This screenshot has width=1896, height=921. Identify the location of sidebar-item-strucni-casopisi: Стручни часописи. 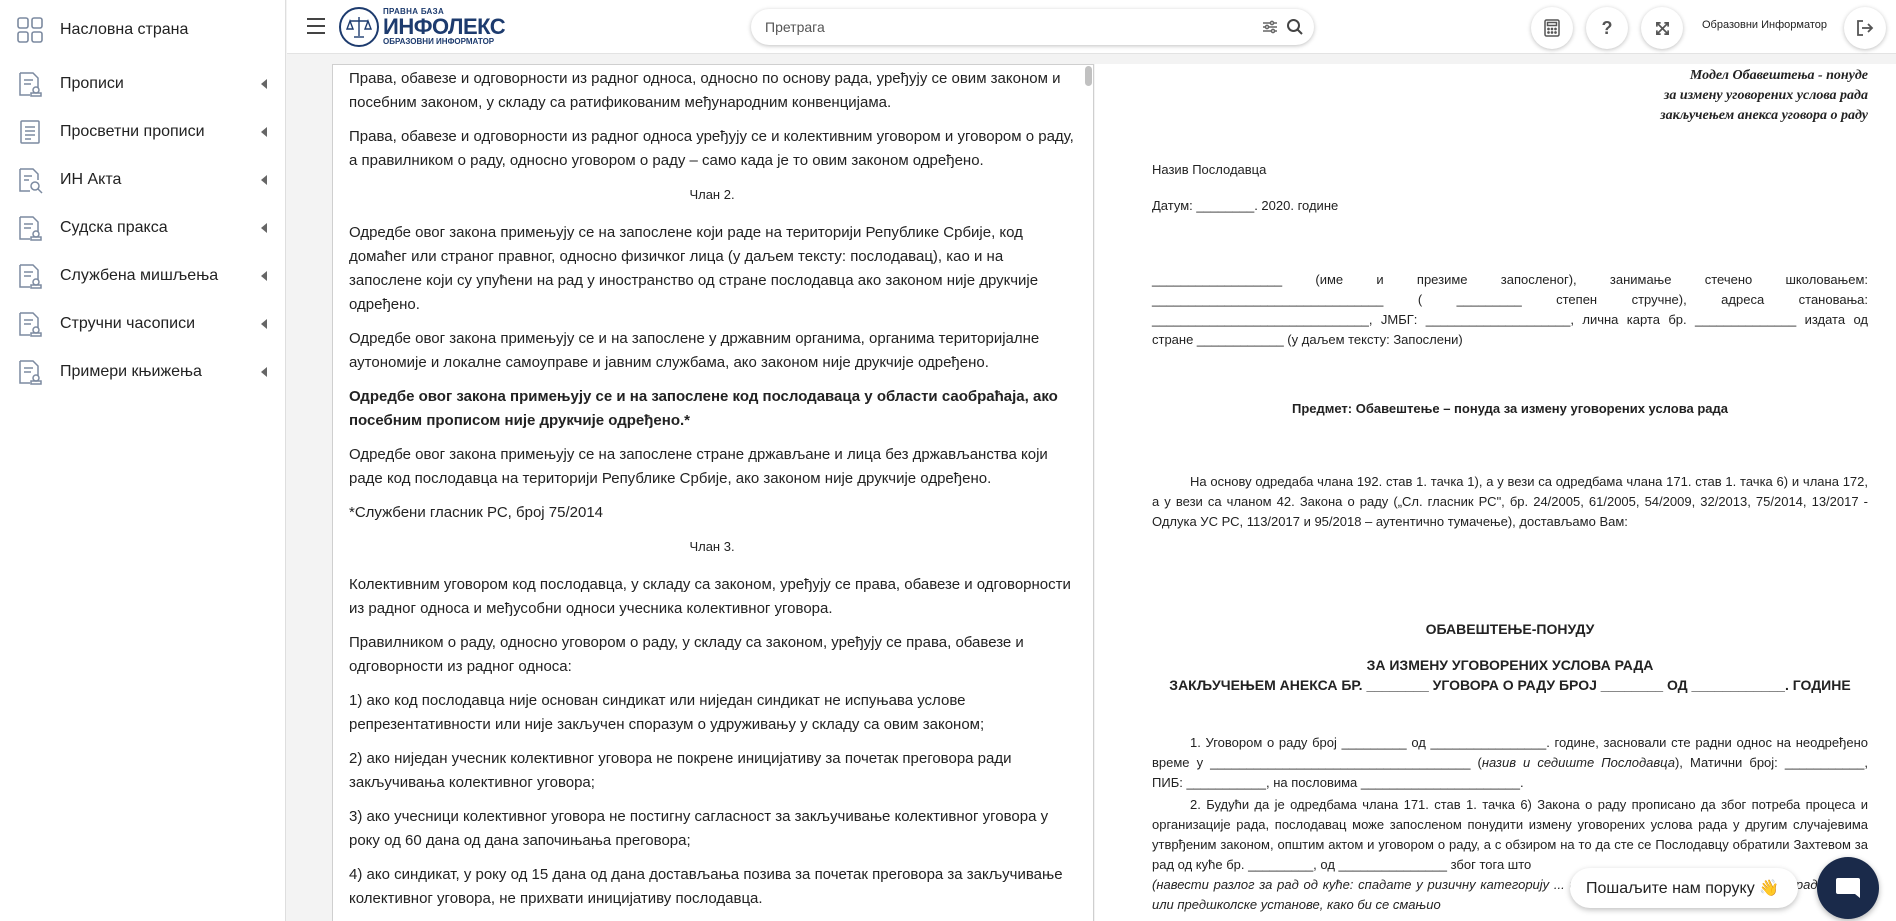
(142, 324).